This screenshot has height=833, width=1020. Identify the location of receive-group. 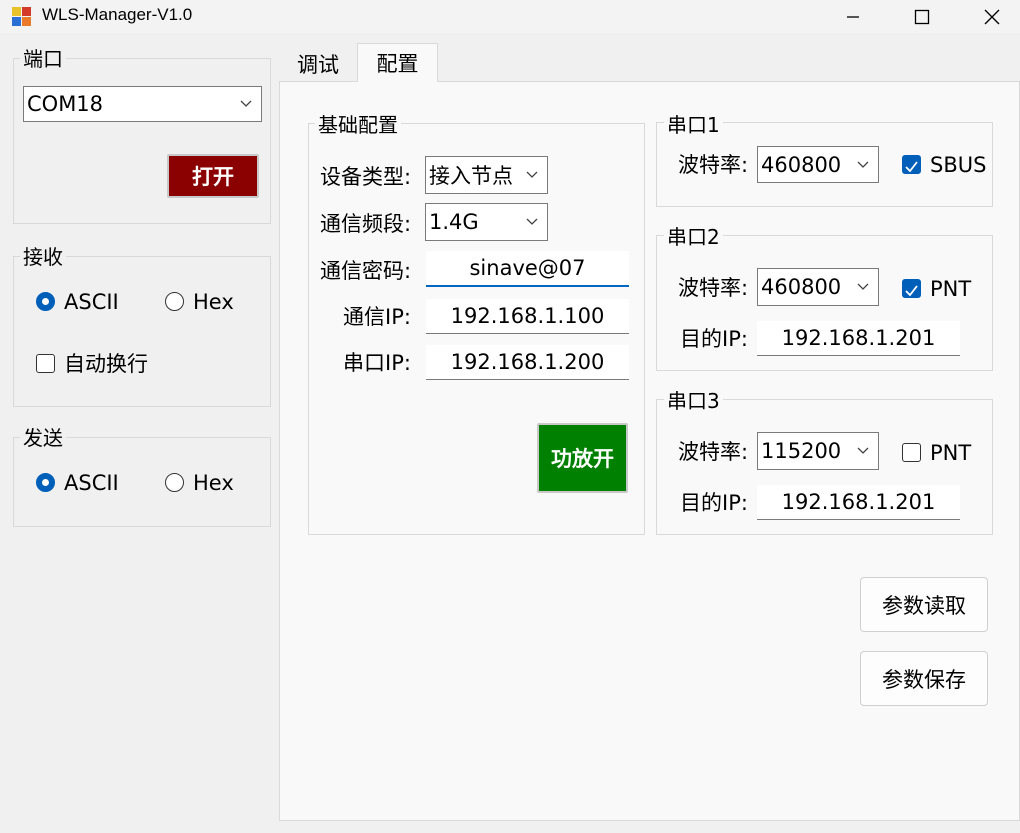
(142, 331).